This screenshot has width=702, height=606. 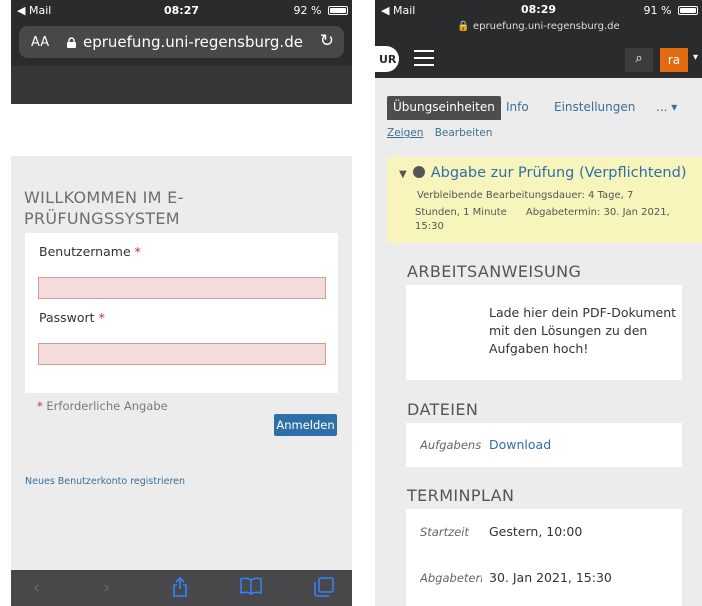 What do you see at coordinates (324, 589) in the screenshot?
I see `tabs-icon` at bounding box center [324, 589].